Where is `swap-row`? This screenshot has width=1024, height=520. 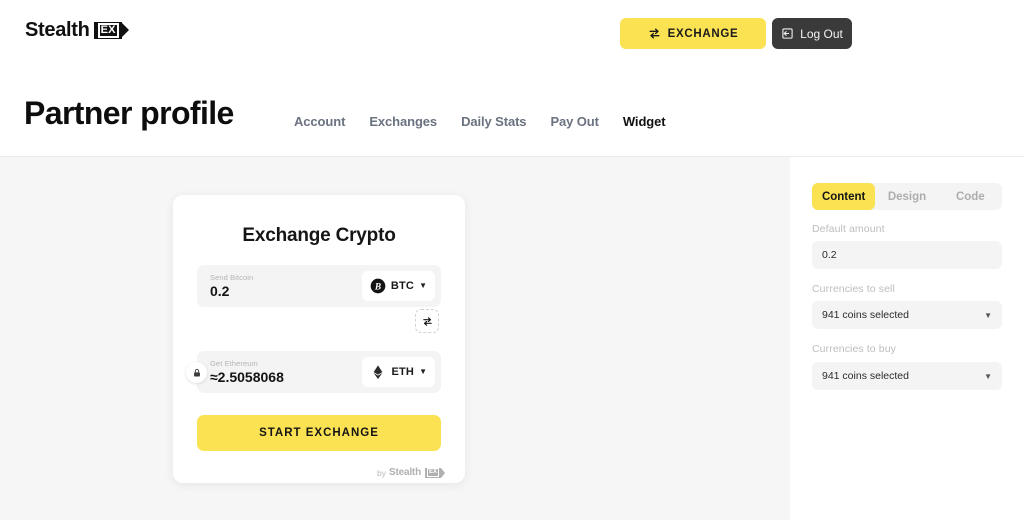 swap-row is located at coordinates (319, 320).